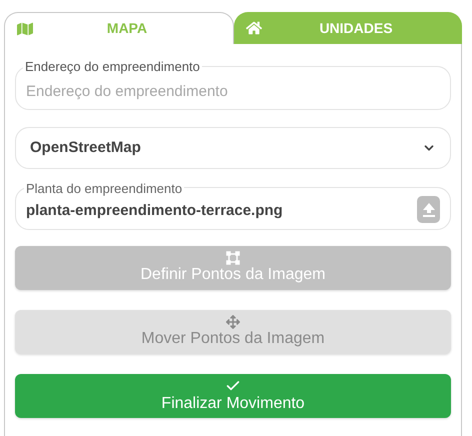 Image resolution: width=472 pixels, height=436 pixels. What do you see at coordinates (154, 211) in the screenshot?
I see `file-name: planta-empreendimento-terrace.png` at bounding box center [154, 211].